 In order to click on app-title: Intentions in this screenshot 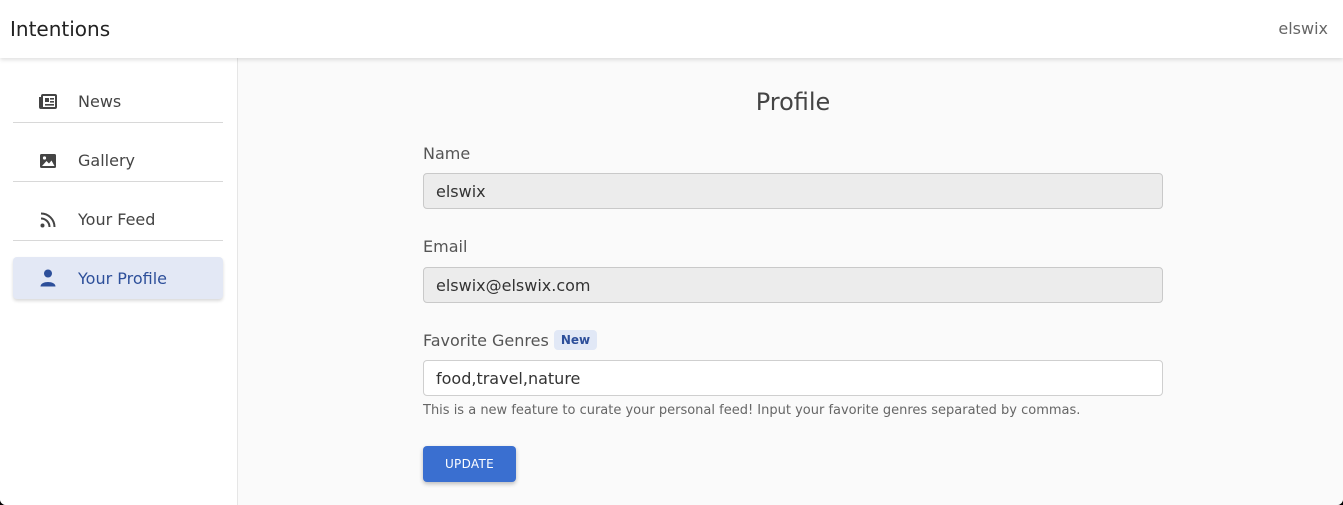, I will do `click(60, 29)`.